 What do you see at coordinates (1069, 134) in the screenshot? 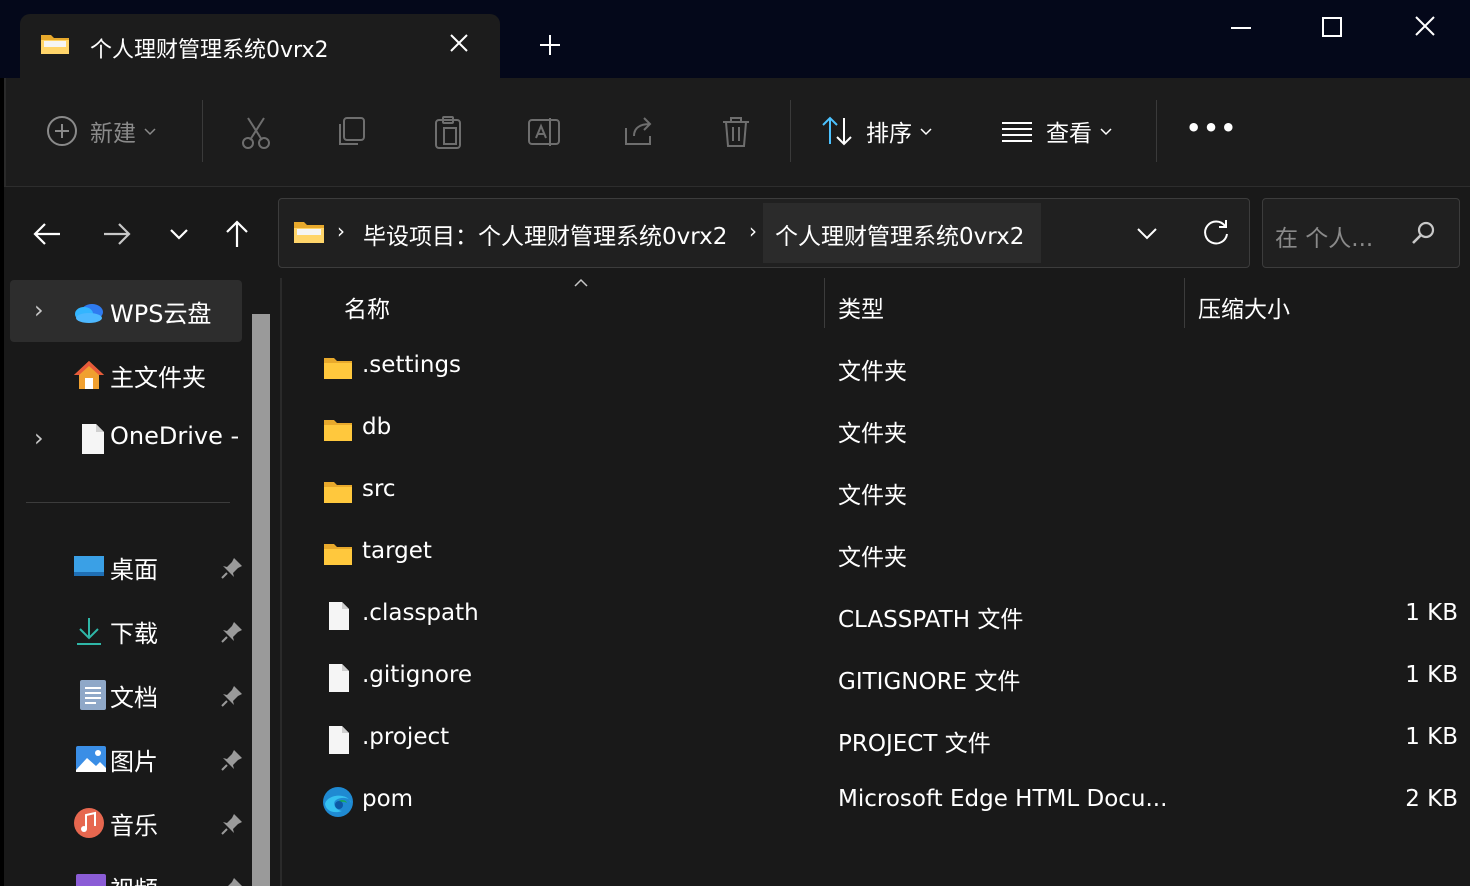
I see `view-label: 查看` at bounding box center [1069, 134].